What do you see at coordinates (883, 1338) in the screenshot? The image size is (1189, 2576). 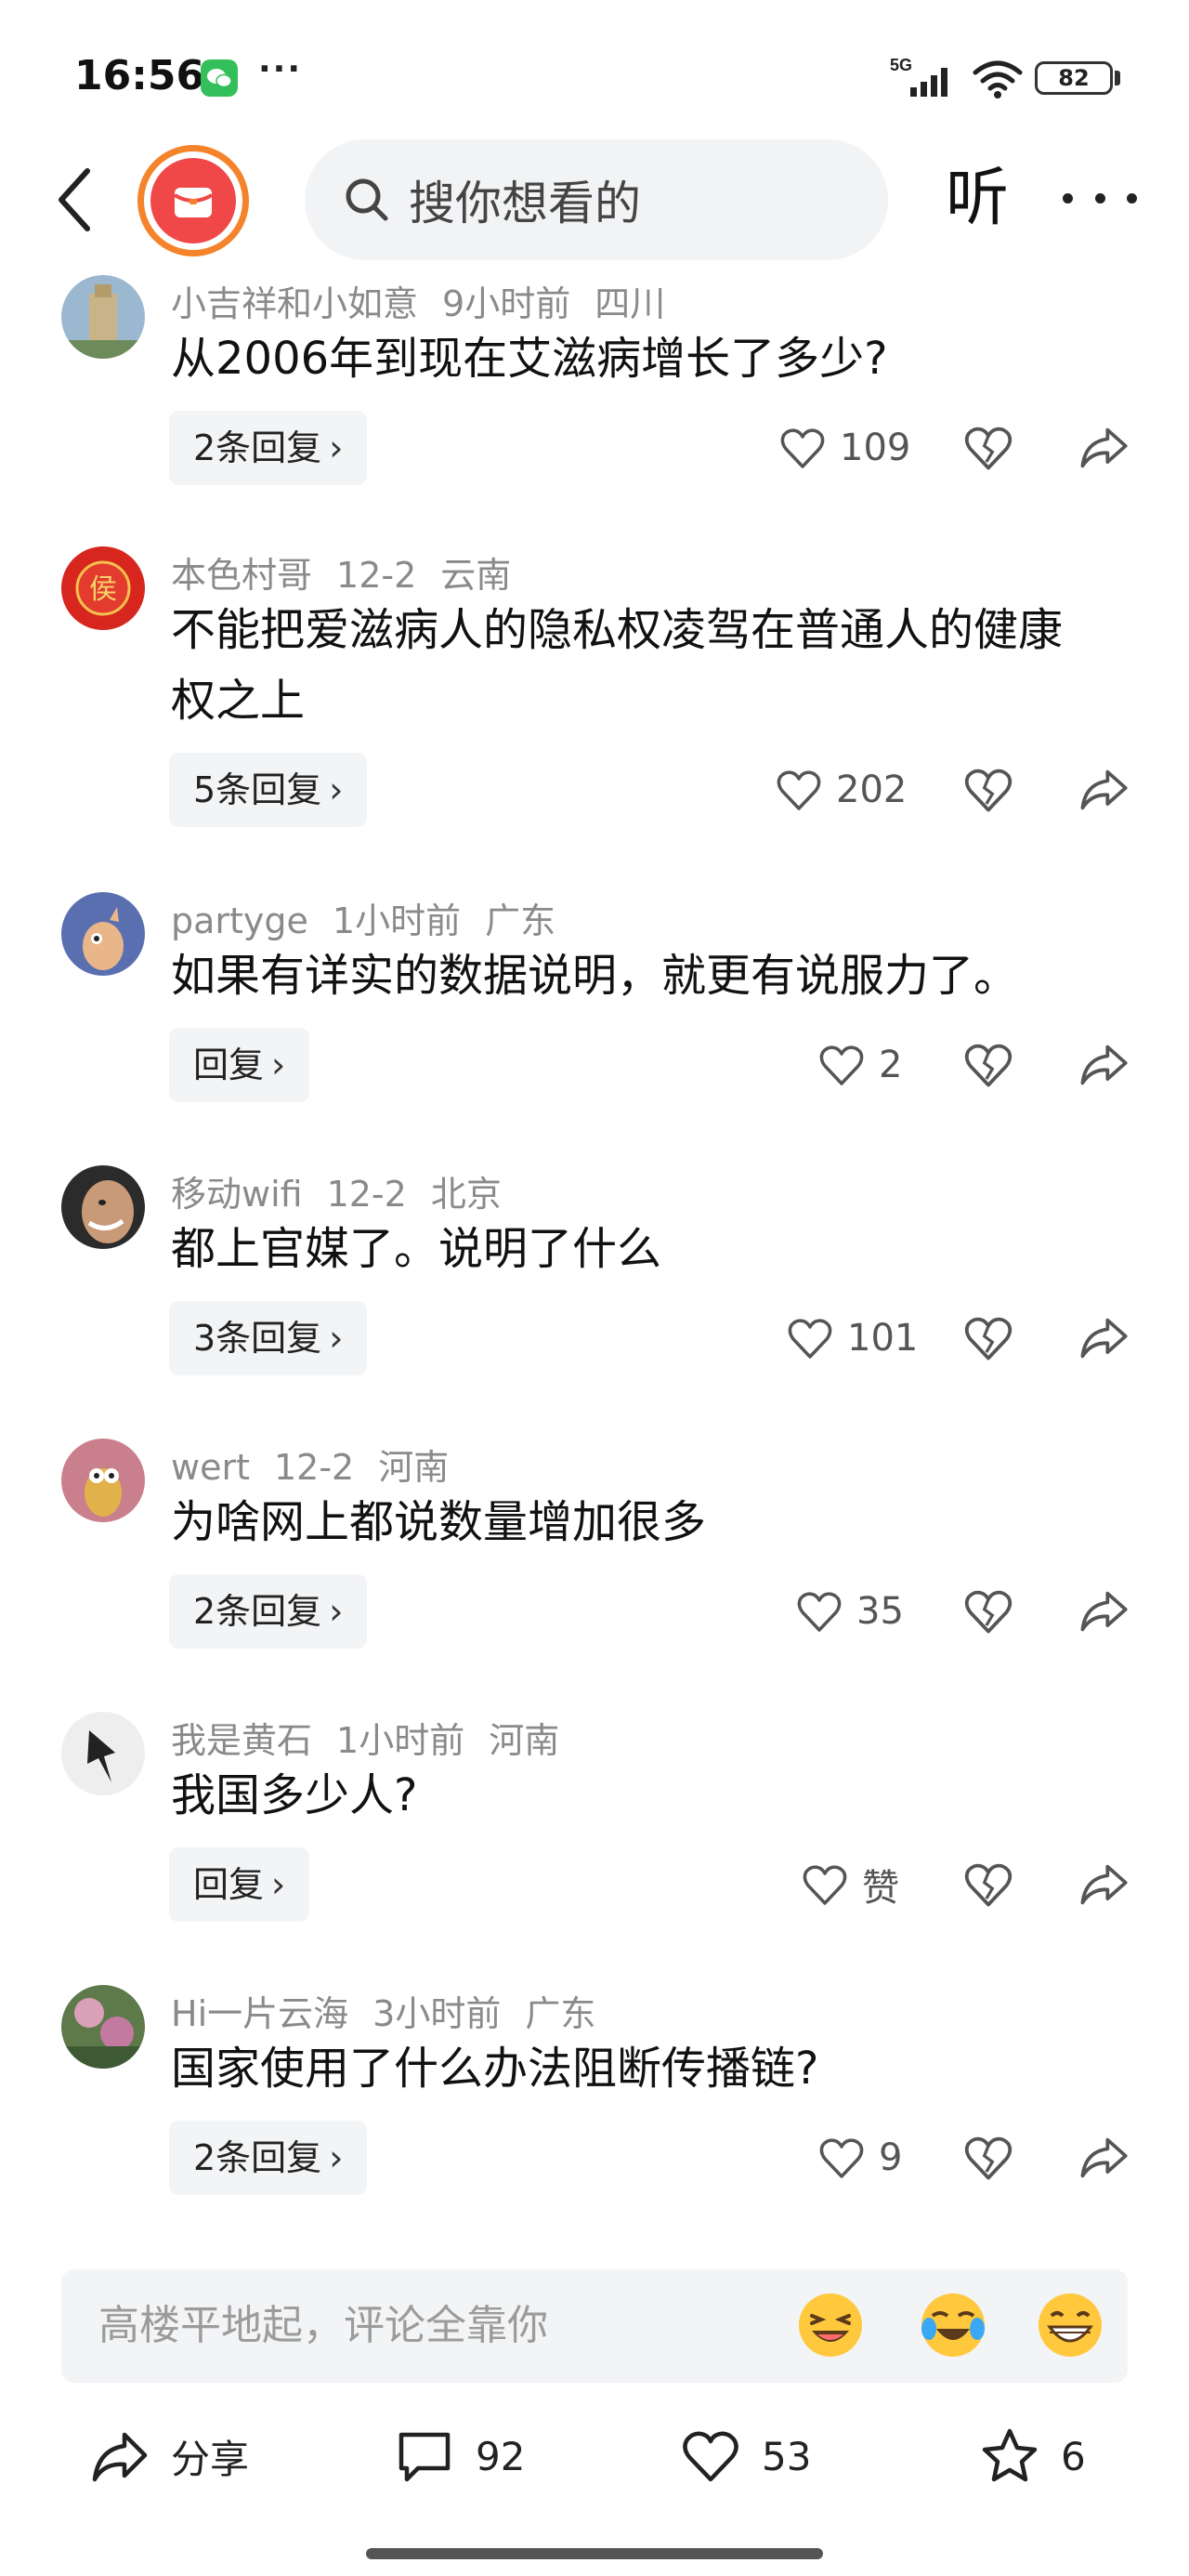 I see `comment-like-count: 101` at bounding box center [883, 1338].